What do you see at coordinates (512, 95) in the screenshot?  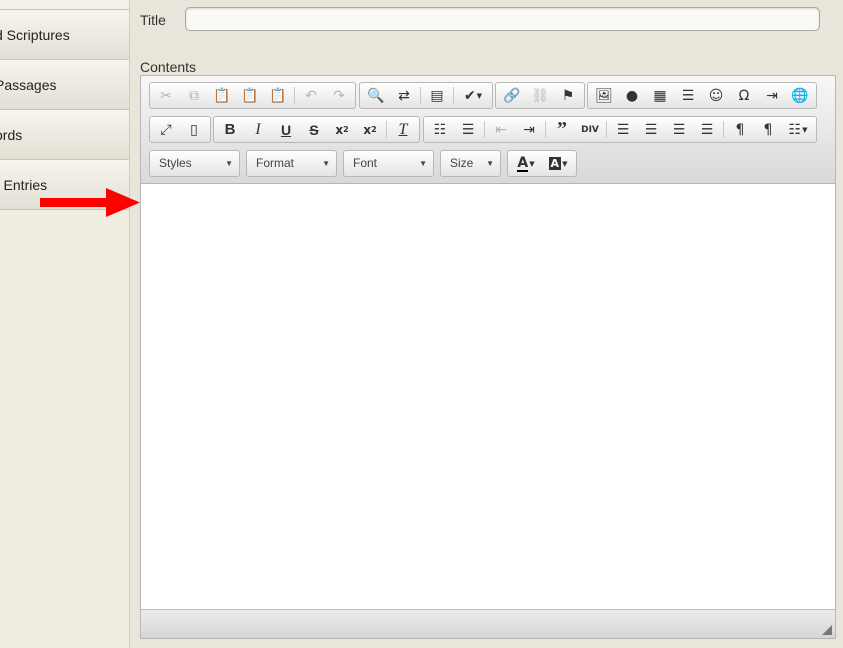 I see `link-icon: 🔗` at bounding box center [512, 95].